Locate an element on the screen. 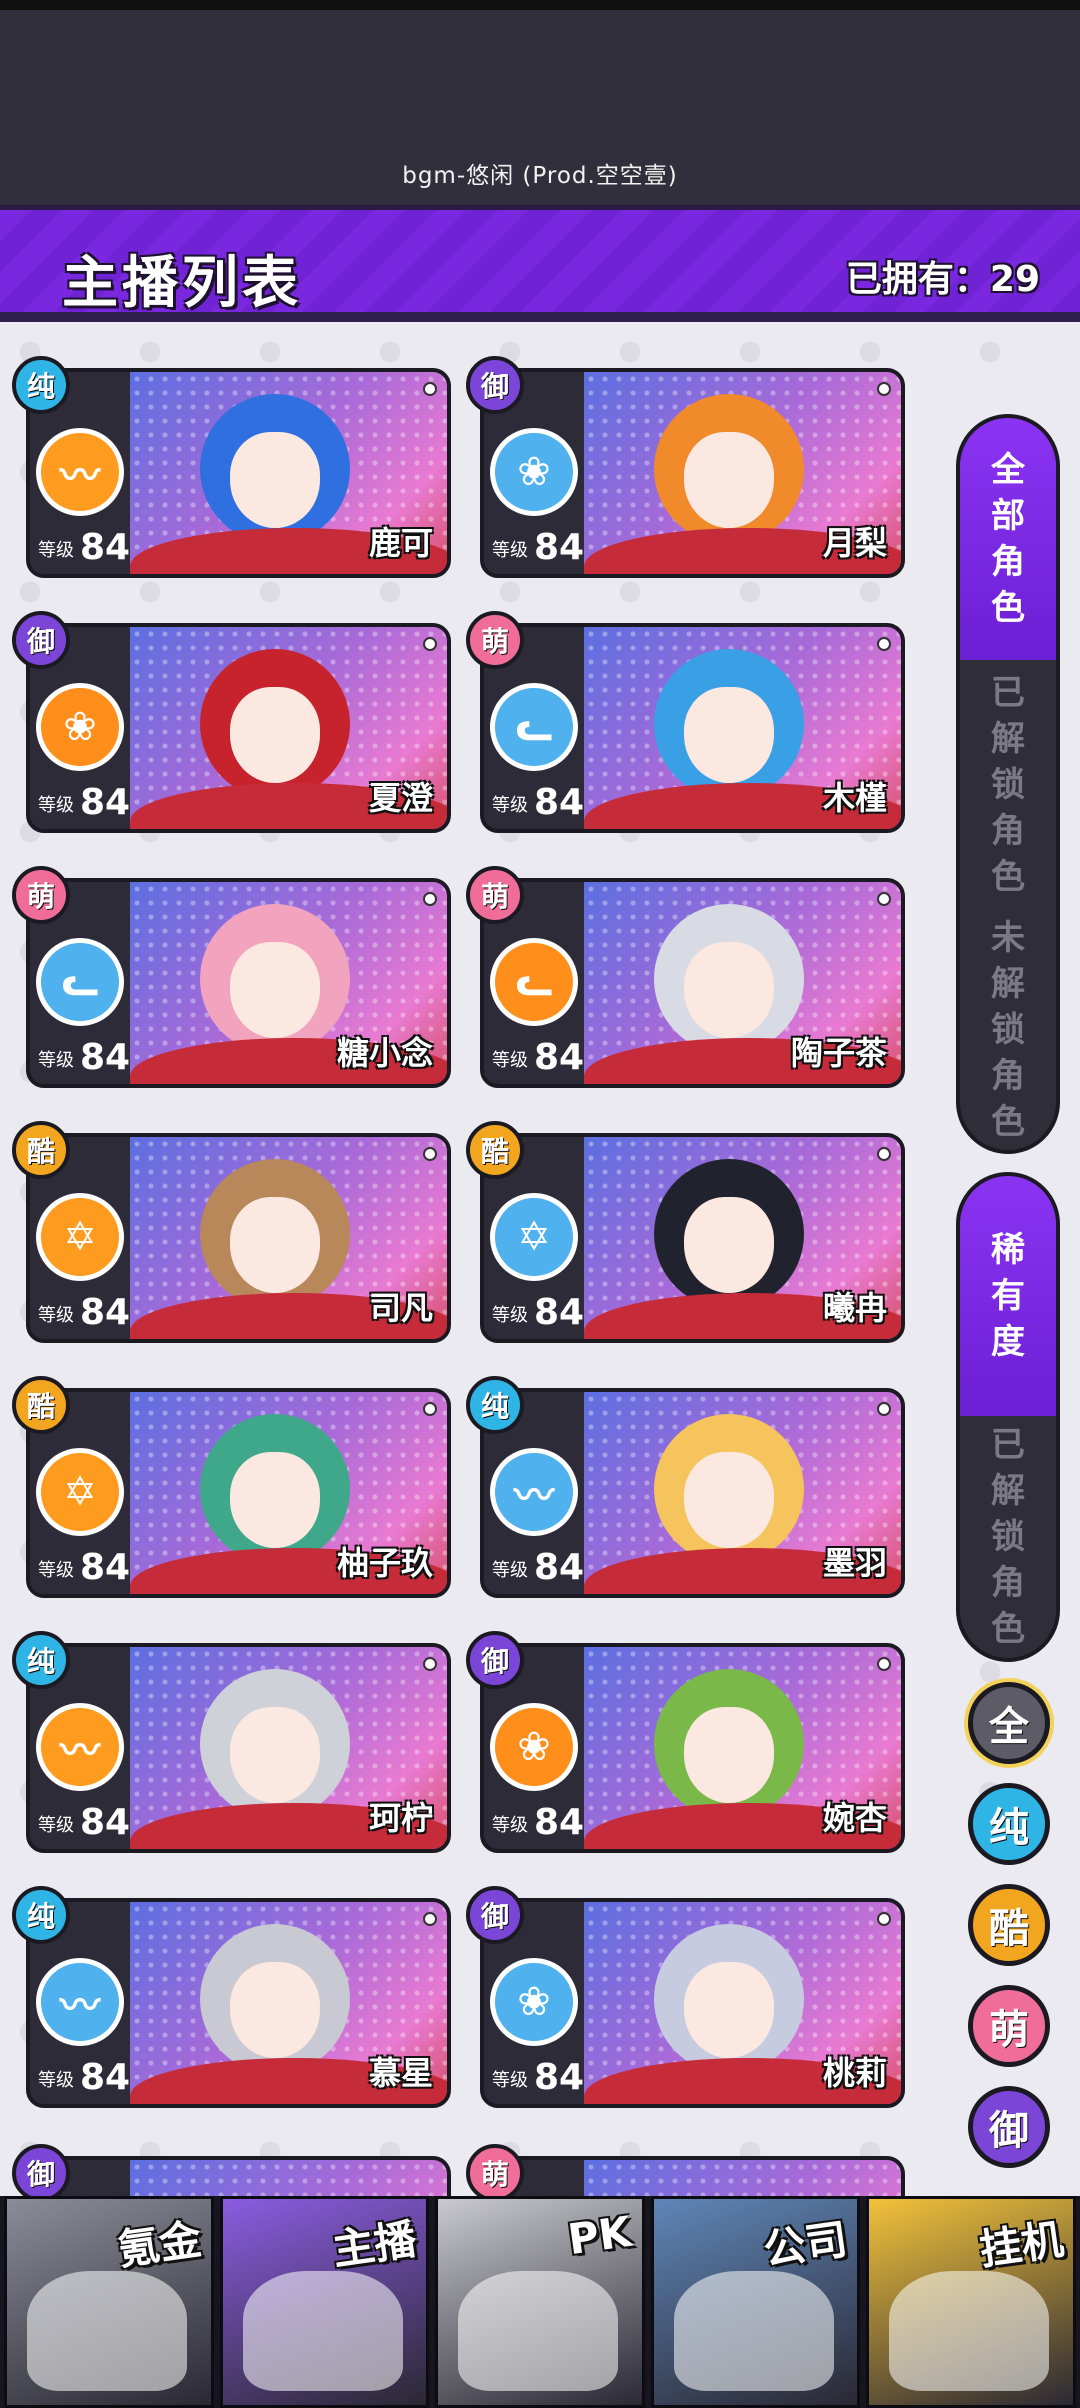 The image size is (1080, 2408). streamer-name: 陶子茶 is located at coordinates (838, 1053).